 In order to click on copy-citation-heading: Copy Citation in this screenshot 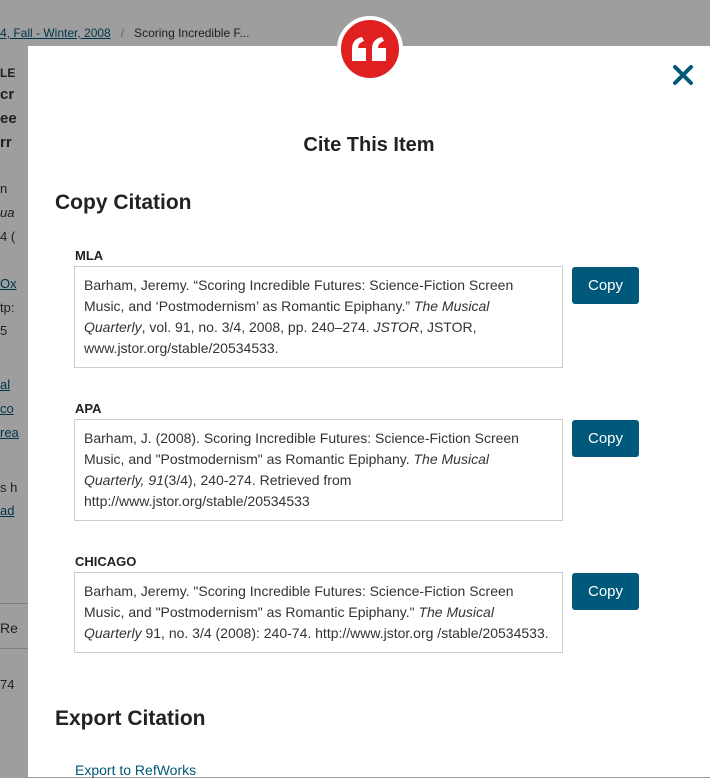, I will do `click(123, 202)`.